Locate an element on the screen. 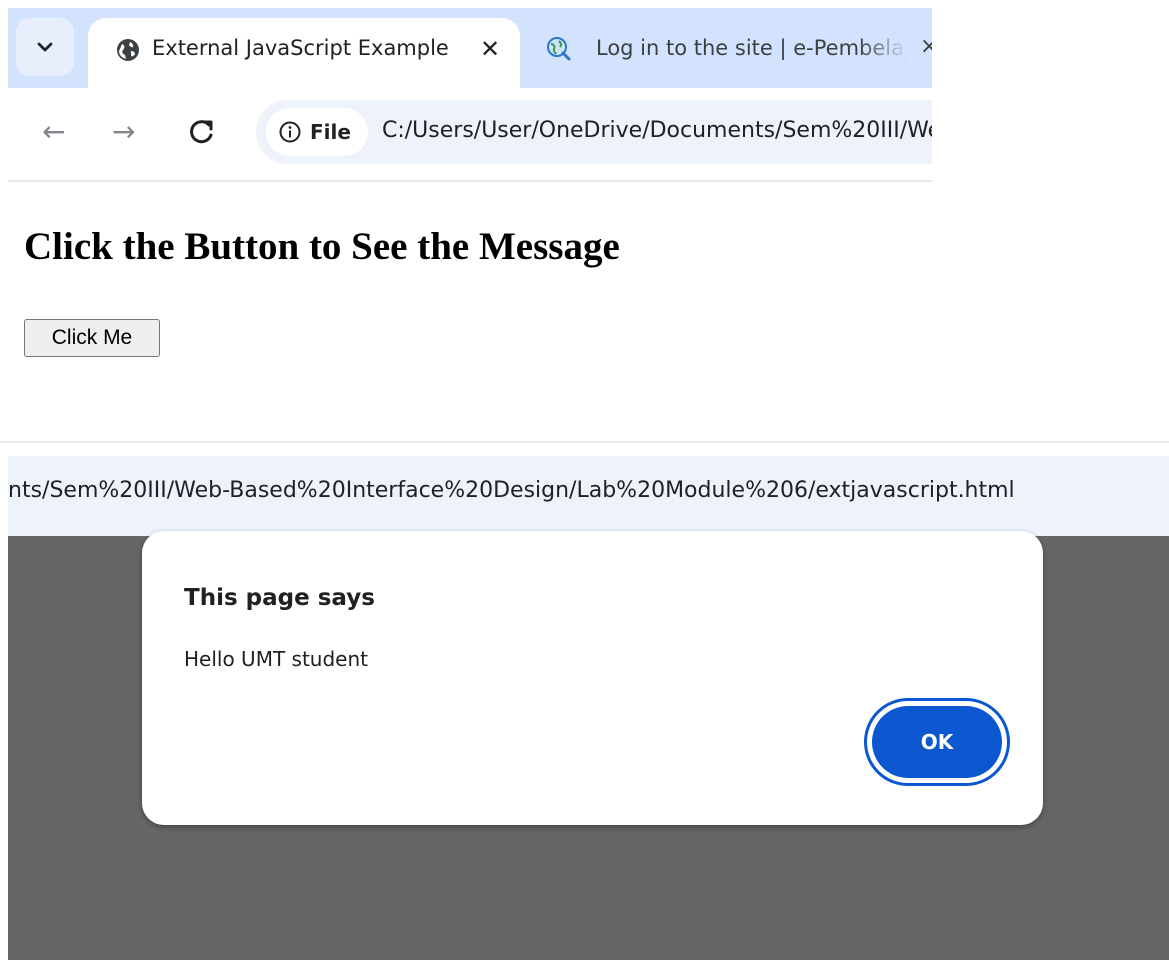 Image resolution: width=1169 pixels, height=960 pixels. alert-message: Hello UMT student is located at coordinates (276, 659).